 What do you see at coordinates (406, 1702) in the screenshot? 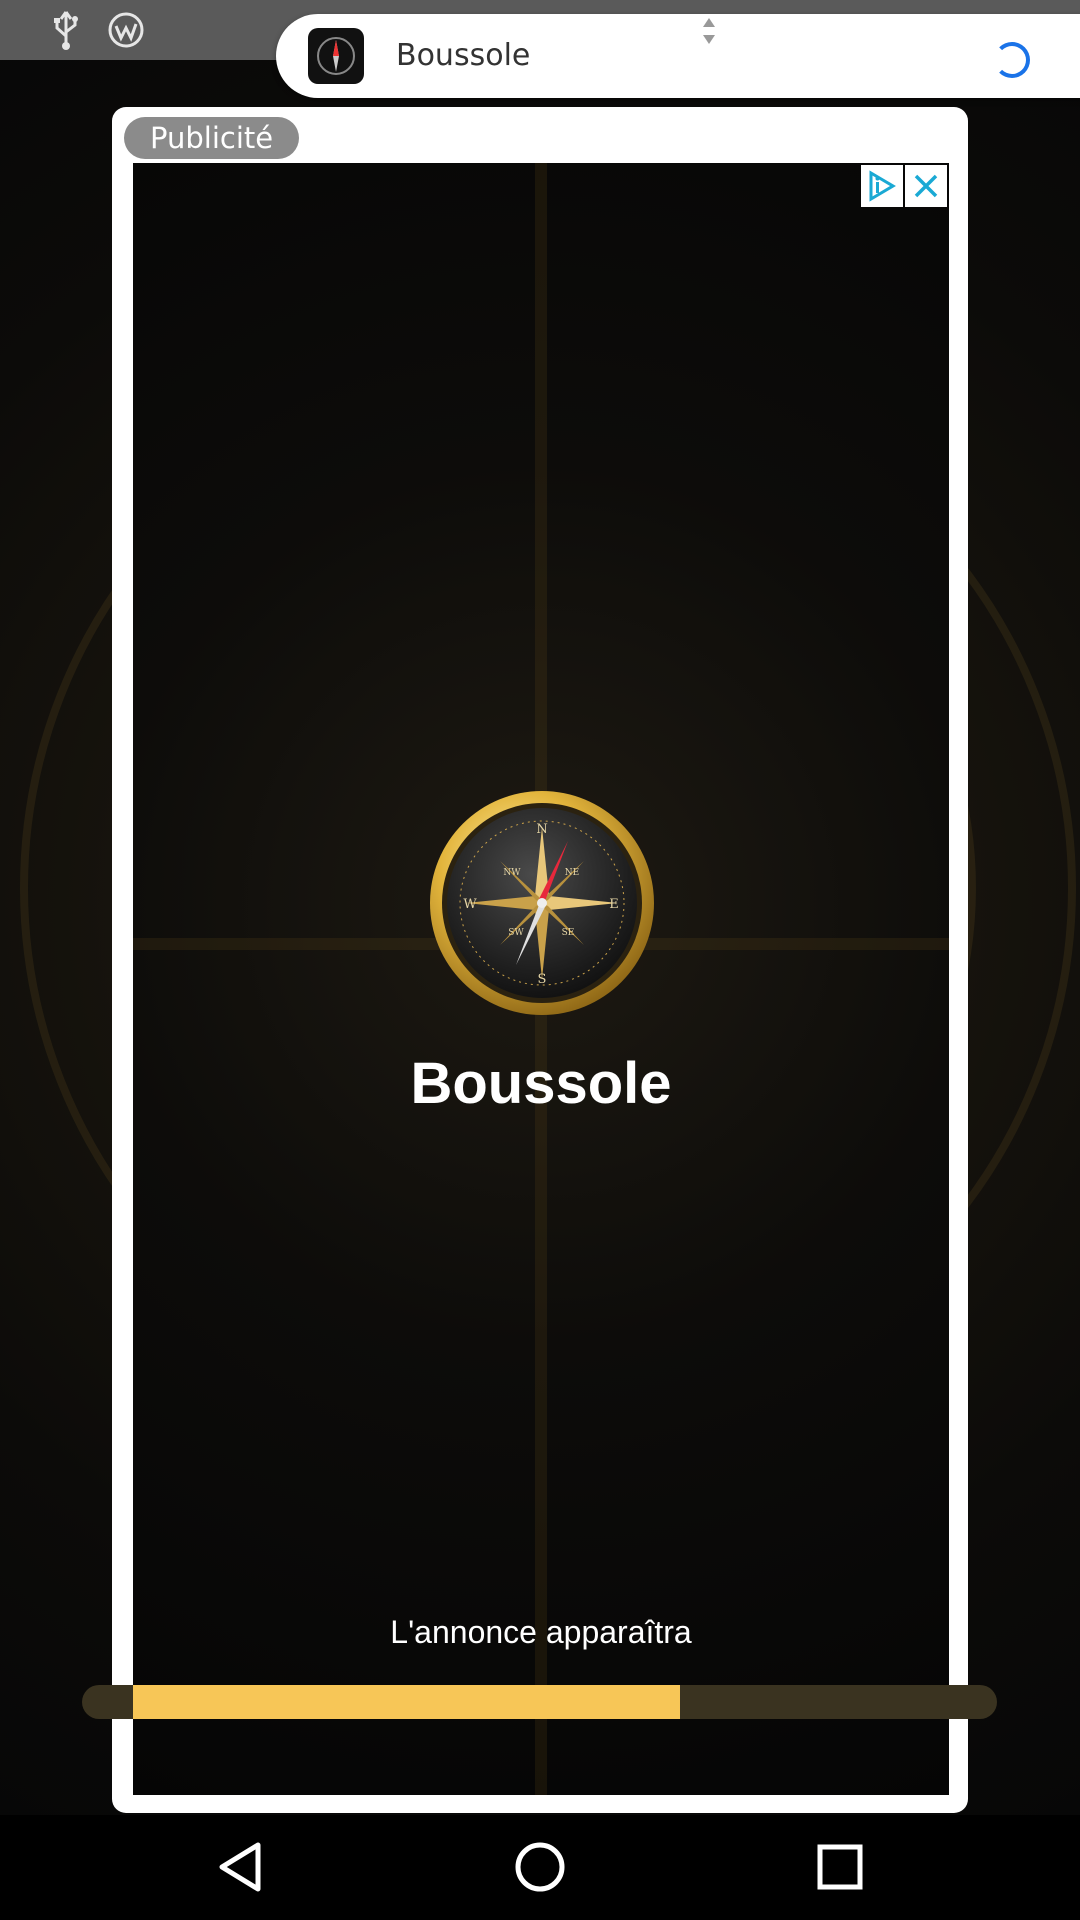
I see `progress-fill` at bounding box center [406, 1702].